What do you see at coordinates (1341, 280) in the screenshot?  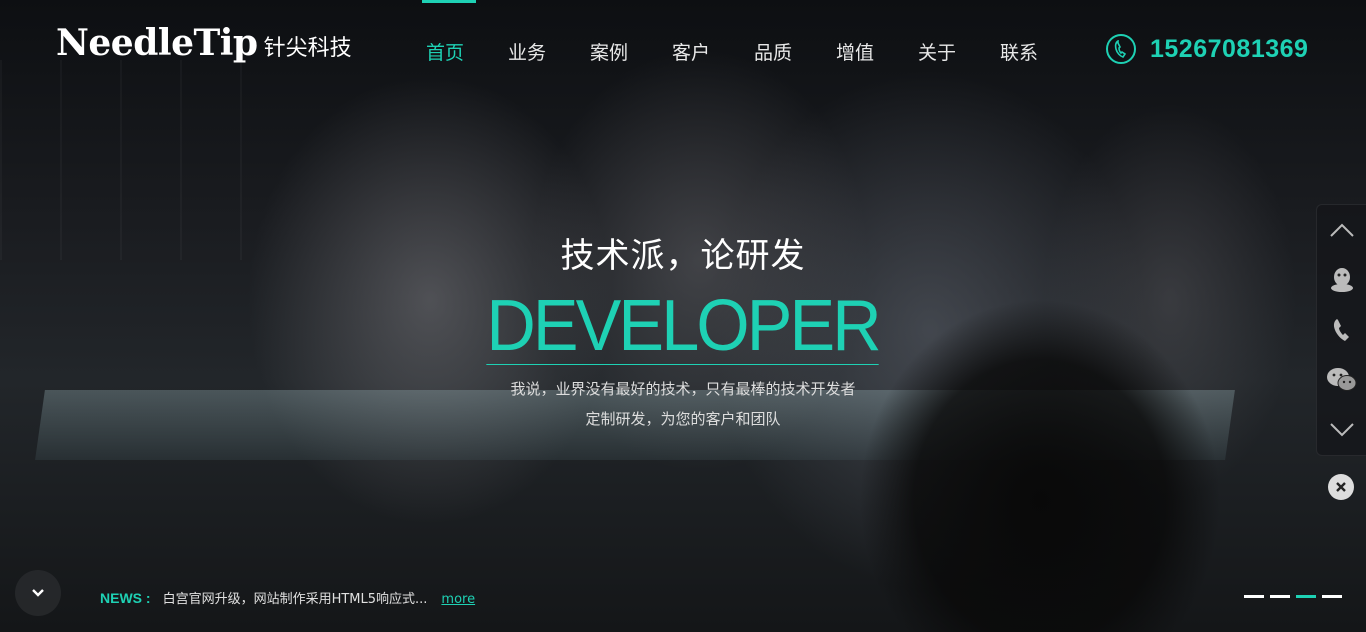 I see `qq-icon` at bounding box center [1341, 280].